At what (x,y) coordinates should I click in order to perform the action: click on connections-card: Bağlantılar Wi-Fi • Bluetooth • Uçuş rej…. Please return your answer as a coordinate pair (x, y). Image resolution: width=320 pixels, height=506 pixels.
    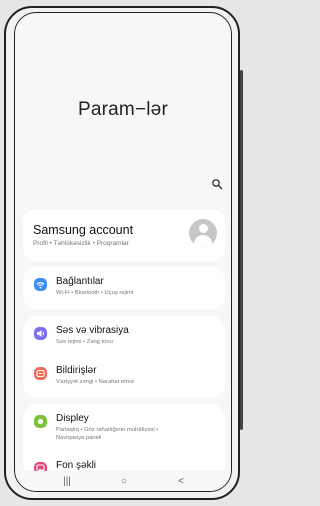
    Looking at the image, I should click on (124, 288).